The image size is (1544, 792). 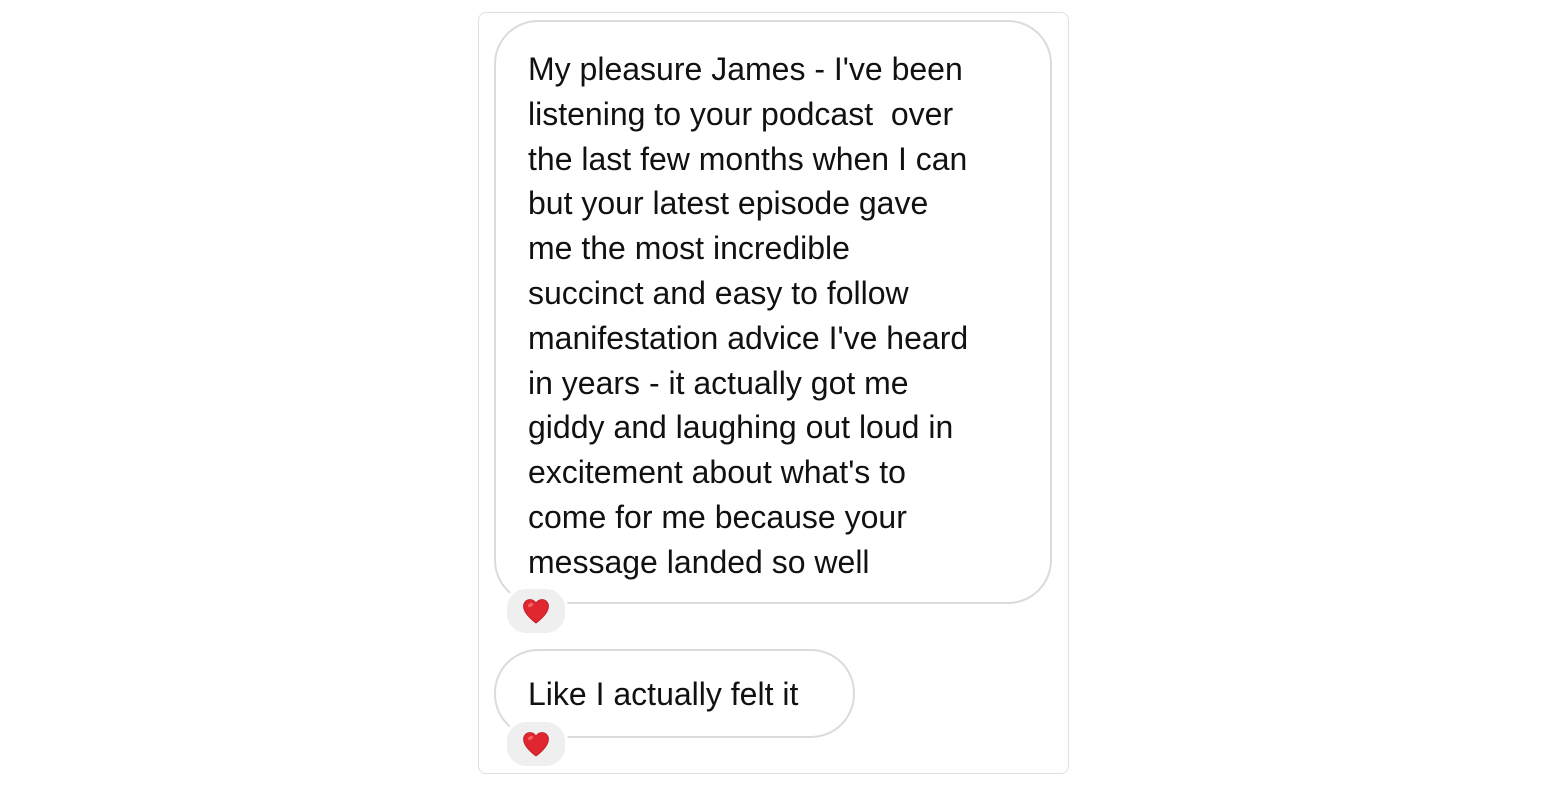 I want to click on message-text-line: come for me because your, so click(x=717, y=516).